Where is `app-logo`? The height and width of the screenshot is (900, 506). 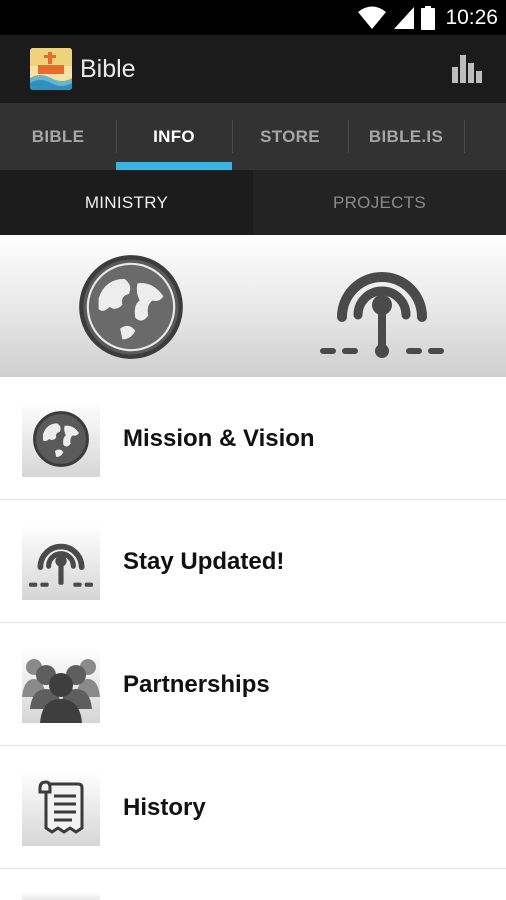
app-logo is located at coordinates (51, 69).